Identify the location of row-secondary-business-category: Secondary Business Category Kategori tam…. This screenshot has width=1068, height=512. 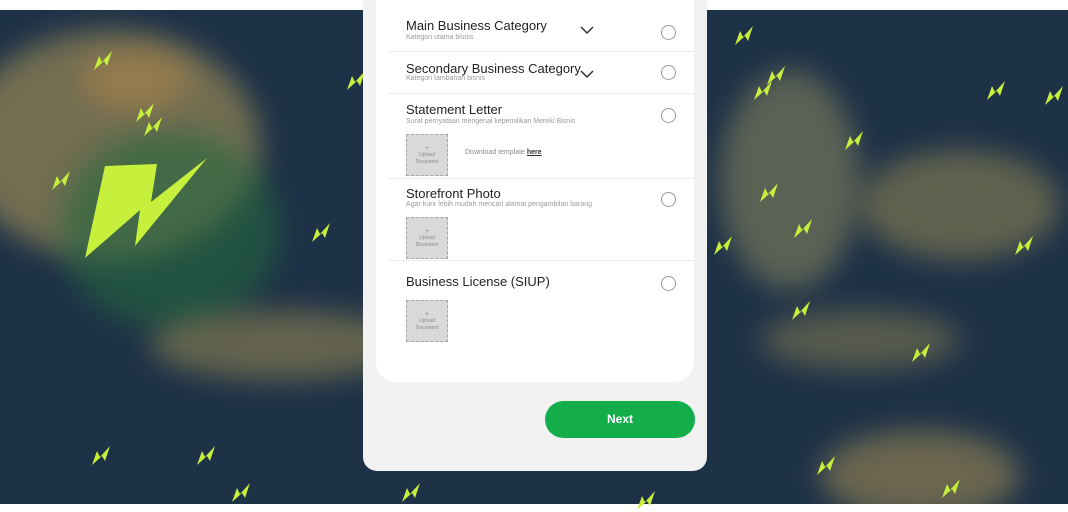
(541, 75).